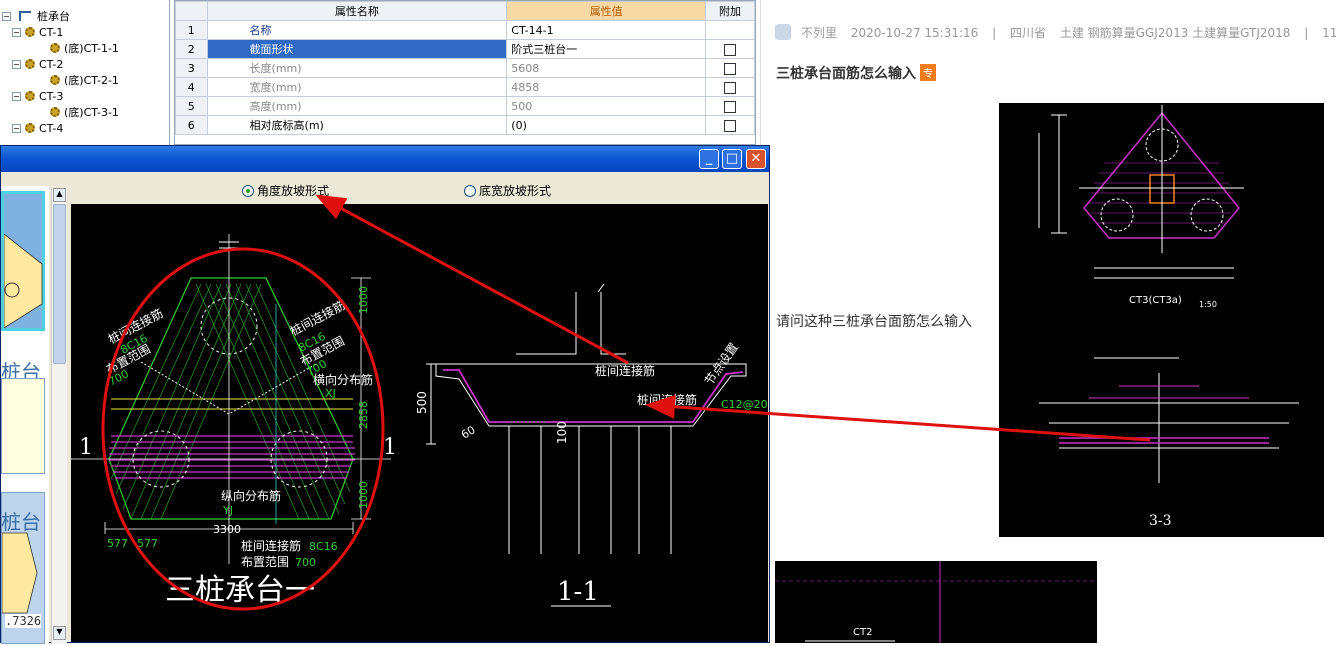 This screenshot has height=646, width=1336. What do you see at coordinates (357, 11) in the screenshot?
I see `header-property-name: 属性名称` at bounding box center [357, 11].